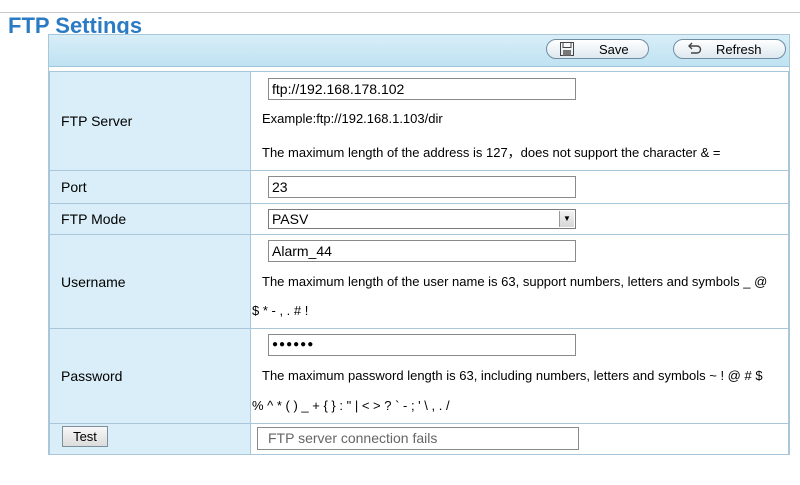  I want to click on save-button: Save, so click(597, 49).